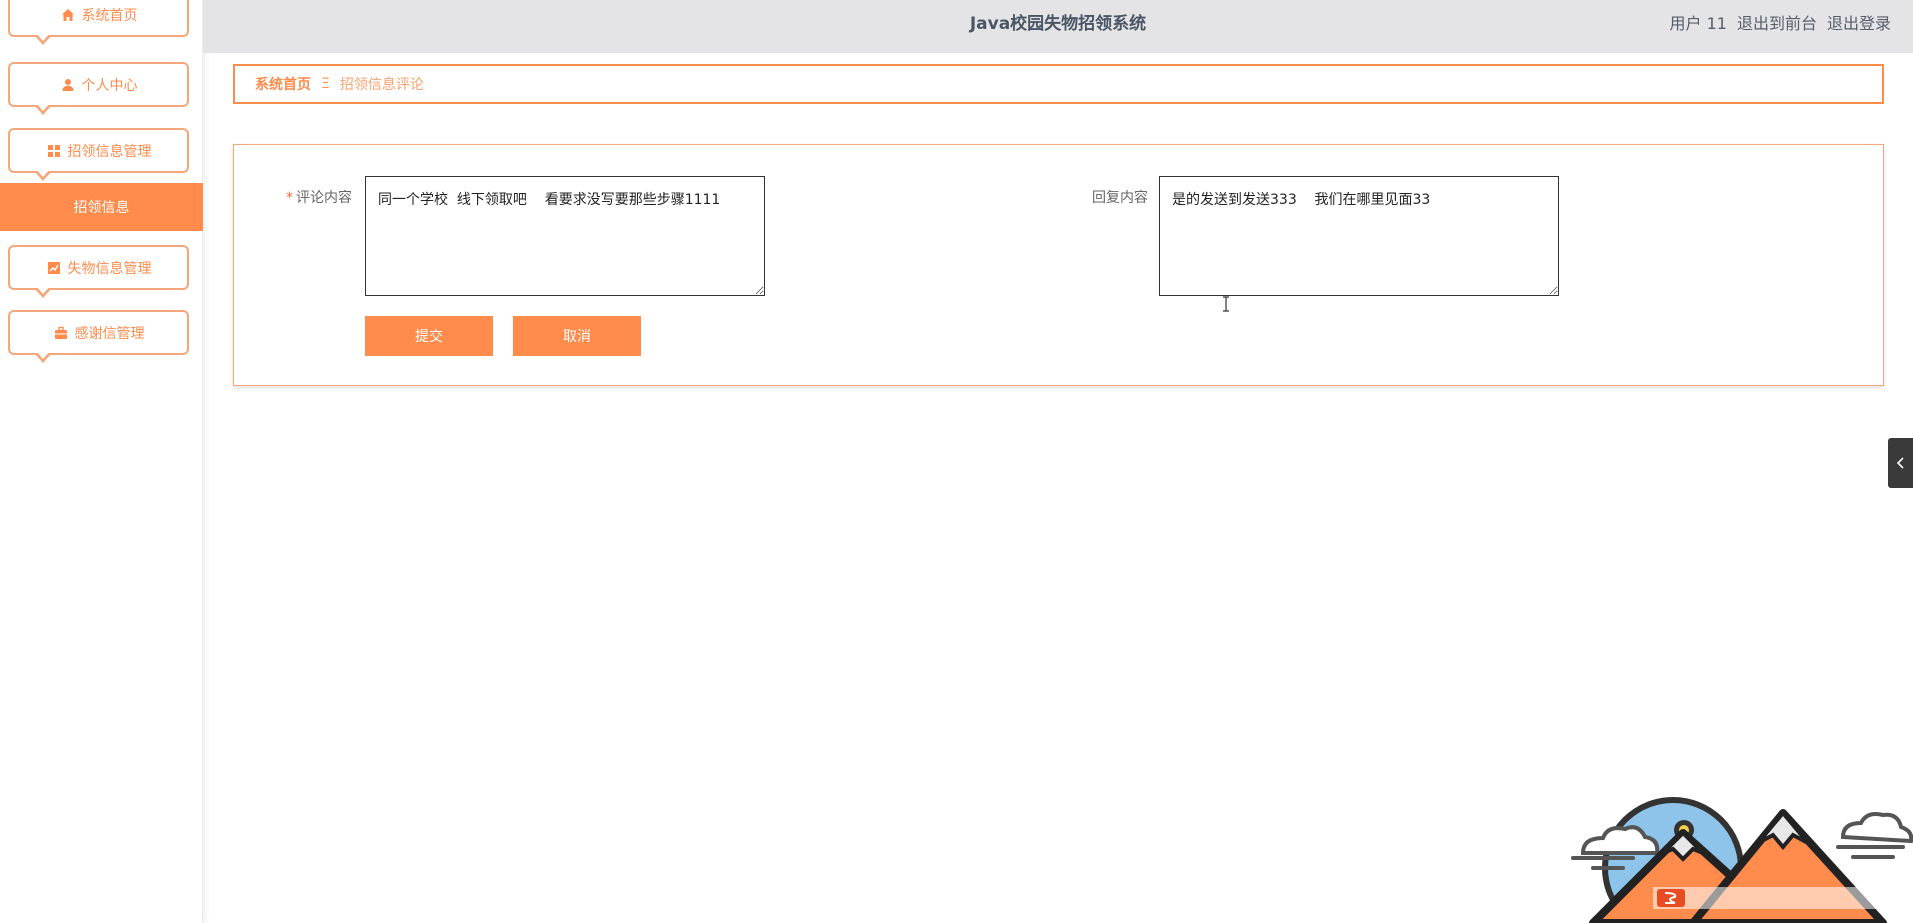 The width and height of the screenshot is (1913, 923). Describe the element at coordinates (1058, 84) in the screenshot. I see `breadcrumb: 系统首页 Ξ 招领信息评论` at that location.